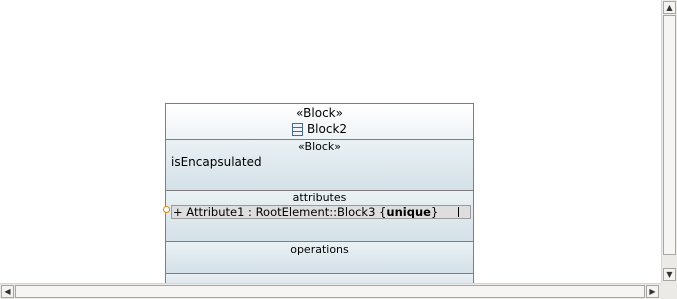 This screenshot has height=299, width=677. I want to click on scroll-up-arrow-icon: ▲, so click(669, 7).